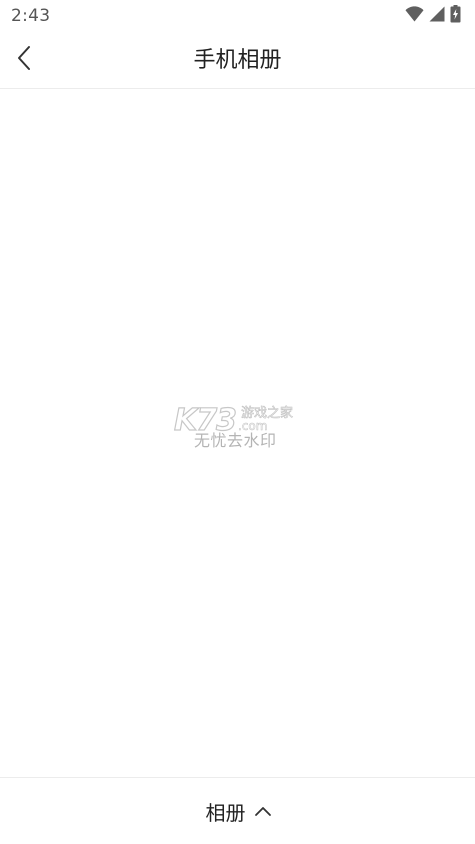 The height and width of the screenshot is (844, 475). Describe the element at coordinates (31, 16) in the screenshot. I see `status-time: 2:43` at that location.